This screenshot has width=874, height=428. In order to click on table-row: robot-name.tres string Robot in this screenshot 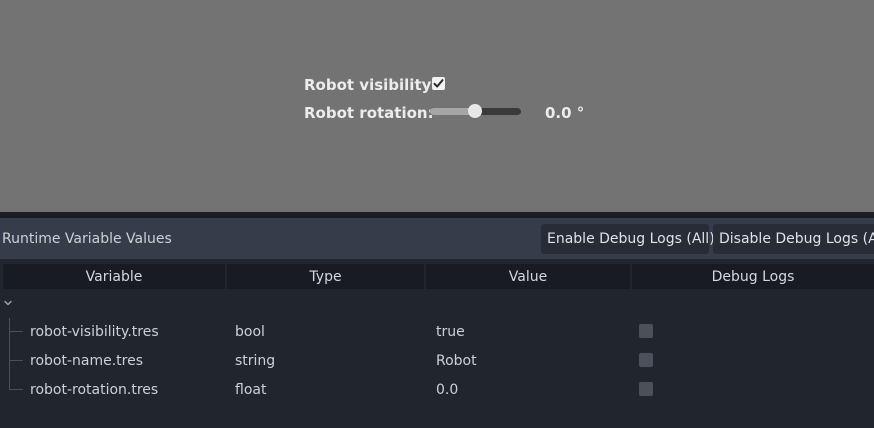, I will do `click(437, 360)`.